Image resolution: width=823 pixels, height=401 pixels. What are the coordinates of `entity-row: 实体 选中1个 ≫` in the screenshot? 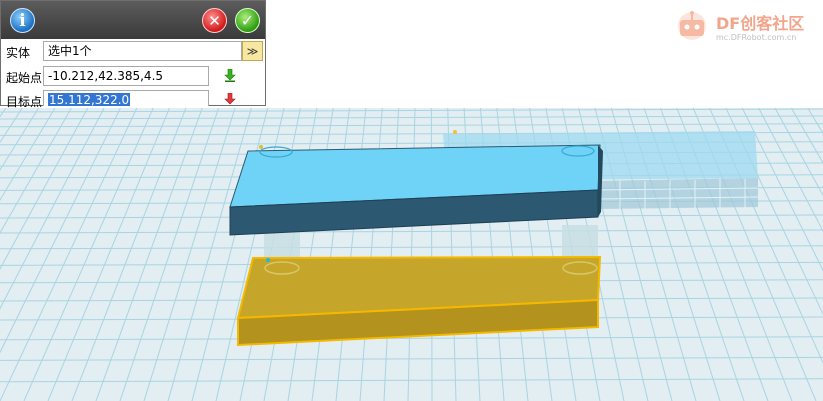 It's located at (133, 52).